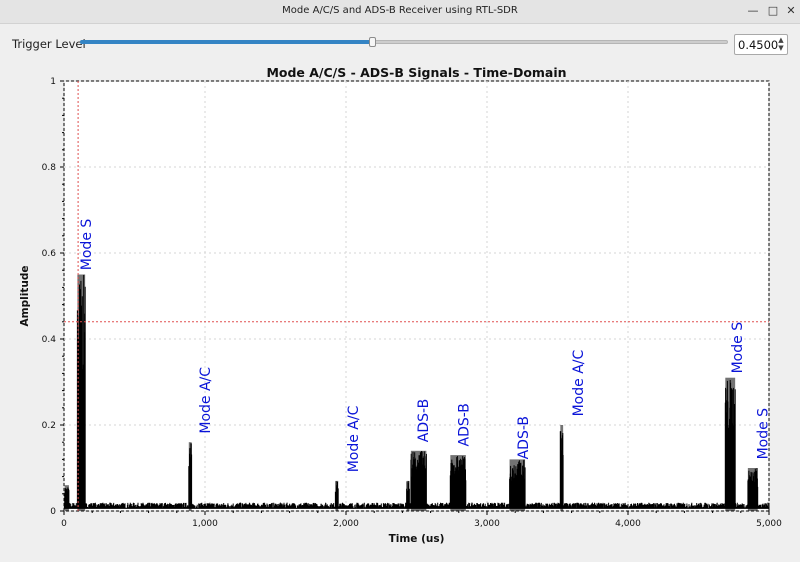 Image resolution: width=800 pixels, height=562 pixels. Describe the element at coordinates (417, 539) in the screenshot. I see `x-axis-label: Time (us)` at that location.